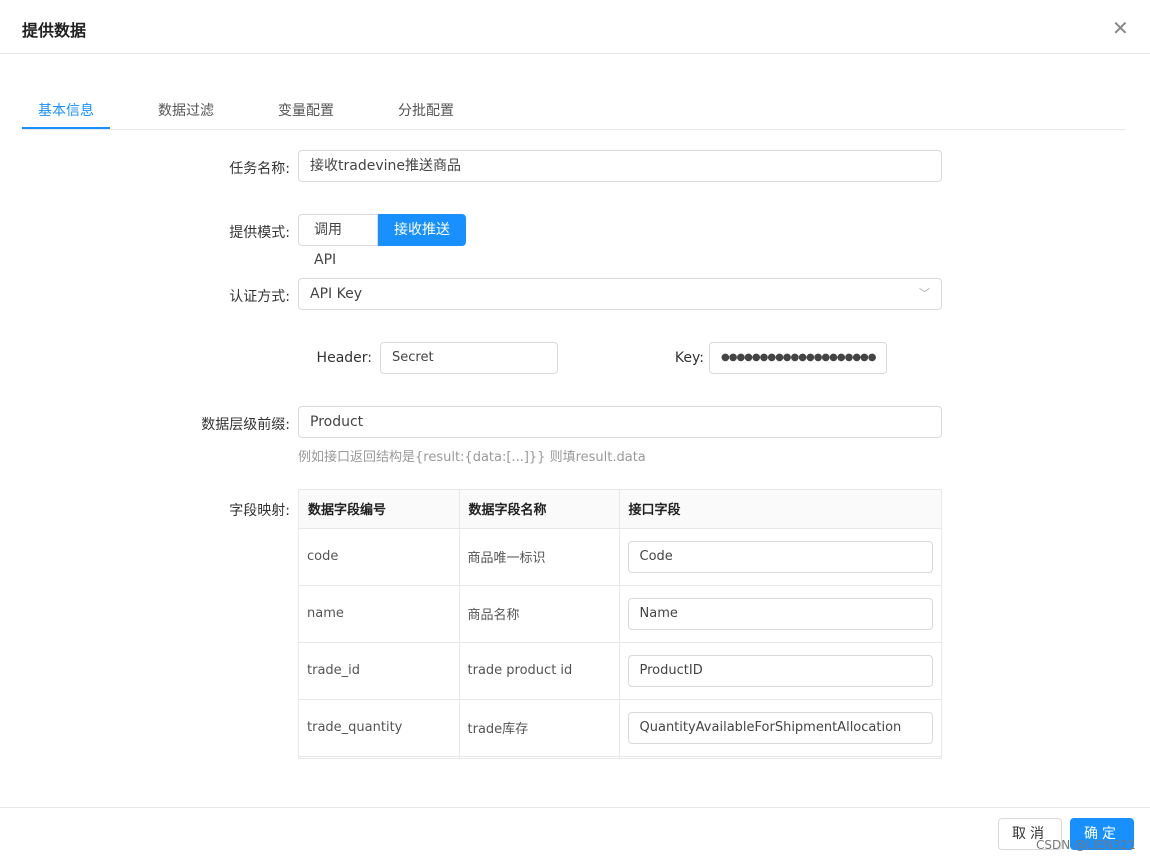 This screenshot has width=1150, height=860. I want to click on column-header: 接口字段, so click(780, 509).